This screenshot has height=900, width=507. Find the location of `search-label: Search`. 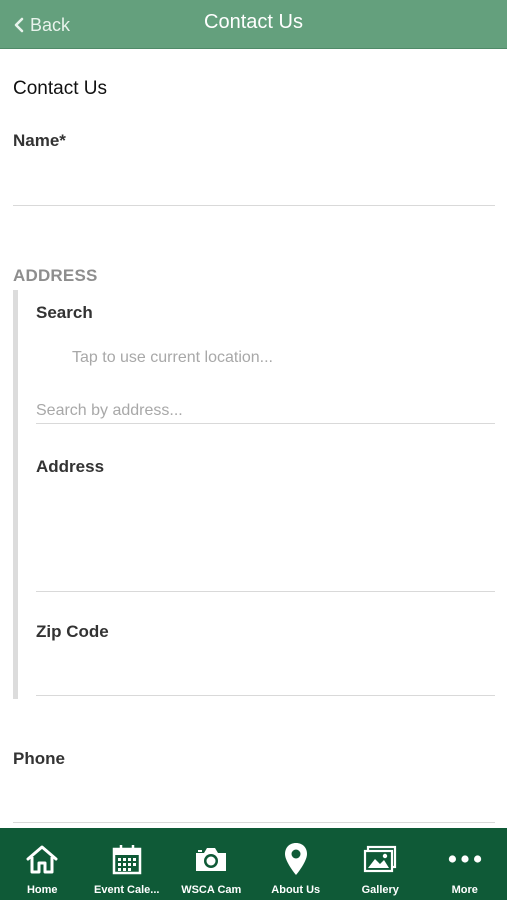

search-label: Search is located at coordinates (64, 312).